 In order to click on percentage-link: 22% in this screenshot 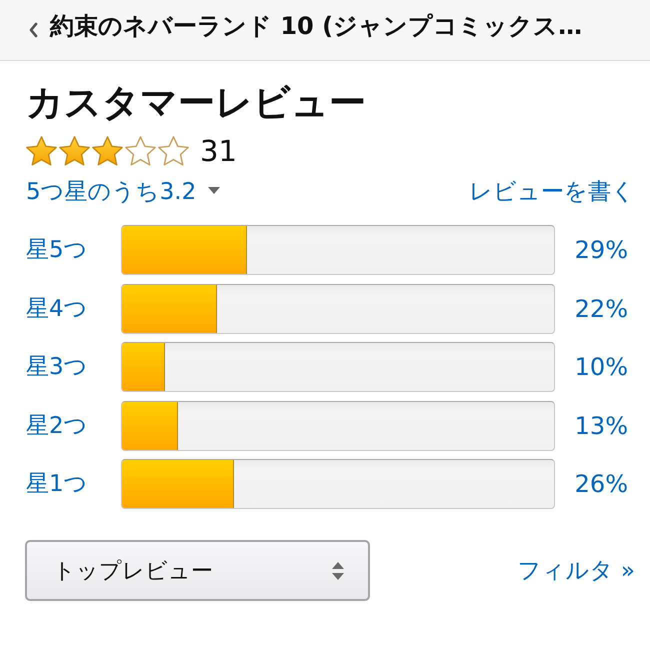, I will do `click(601, 309)`.